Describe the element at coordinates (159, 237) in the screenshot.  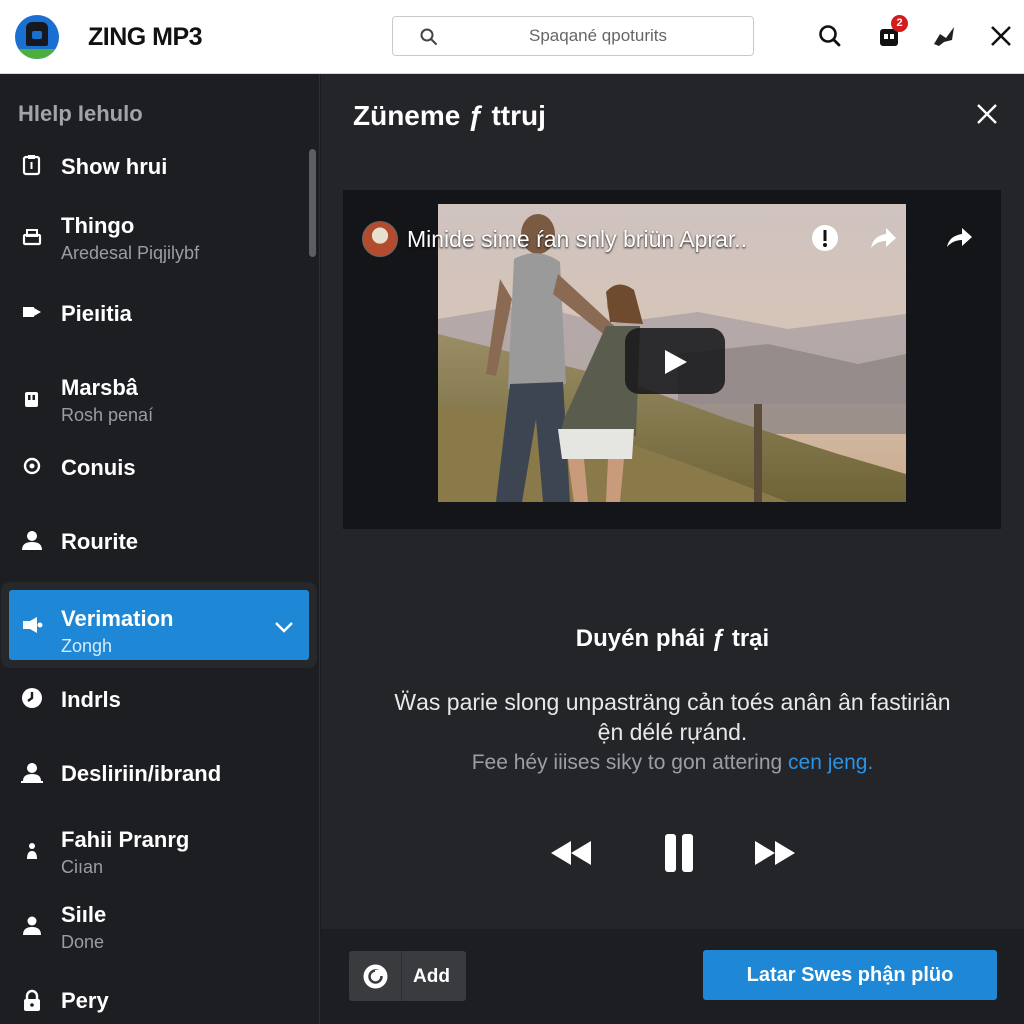
I see `sidebar-item-thingo: Thingo Aredesal Piqjilybf` at that location.